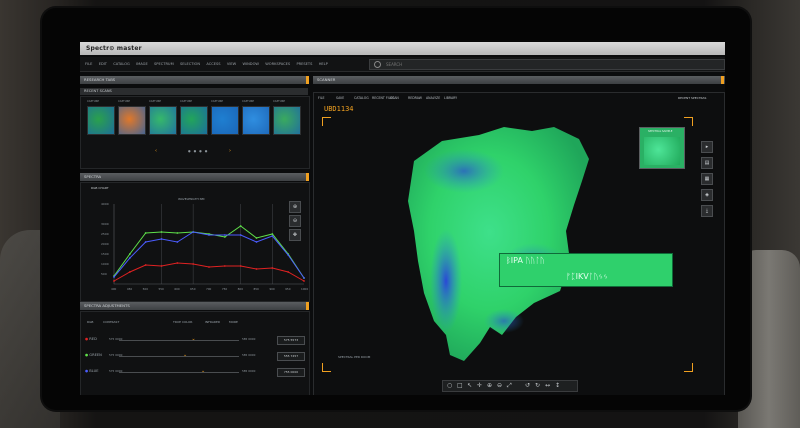 The height and width of the screenshot is (428, 800). What do you see at coordinates (230, 151) in the screenshot?
I see `thumbs-next-icon: ›` at bounding box center [230, 151].